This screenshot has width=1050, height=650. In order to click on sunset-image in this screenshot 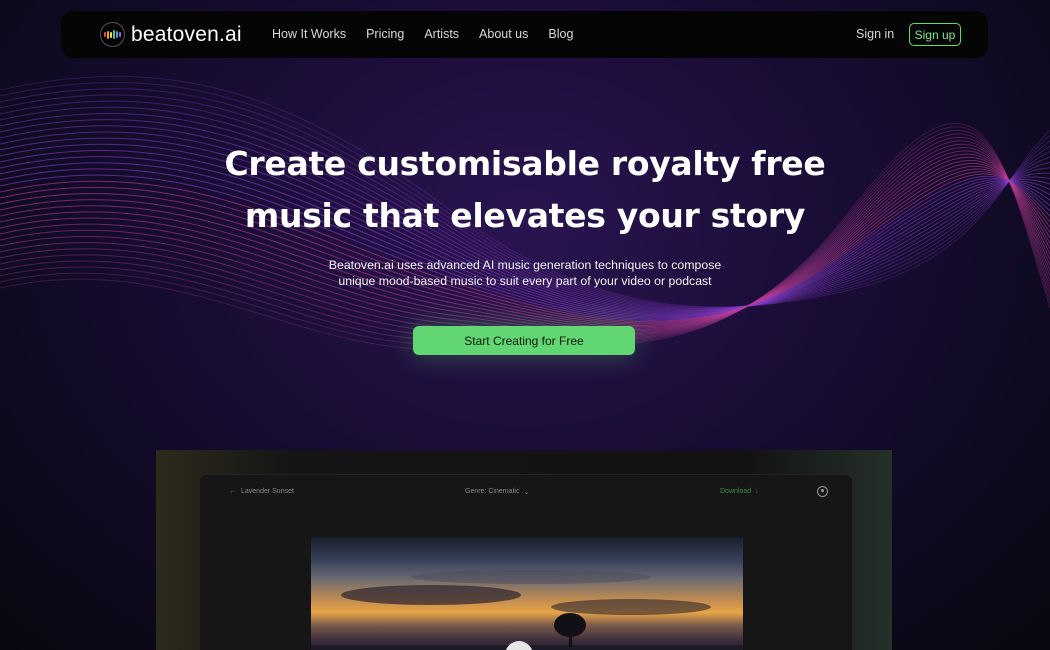, I will do `click(527, 610)`.